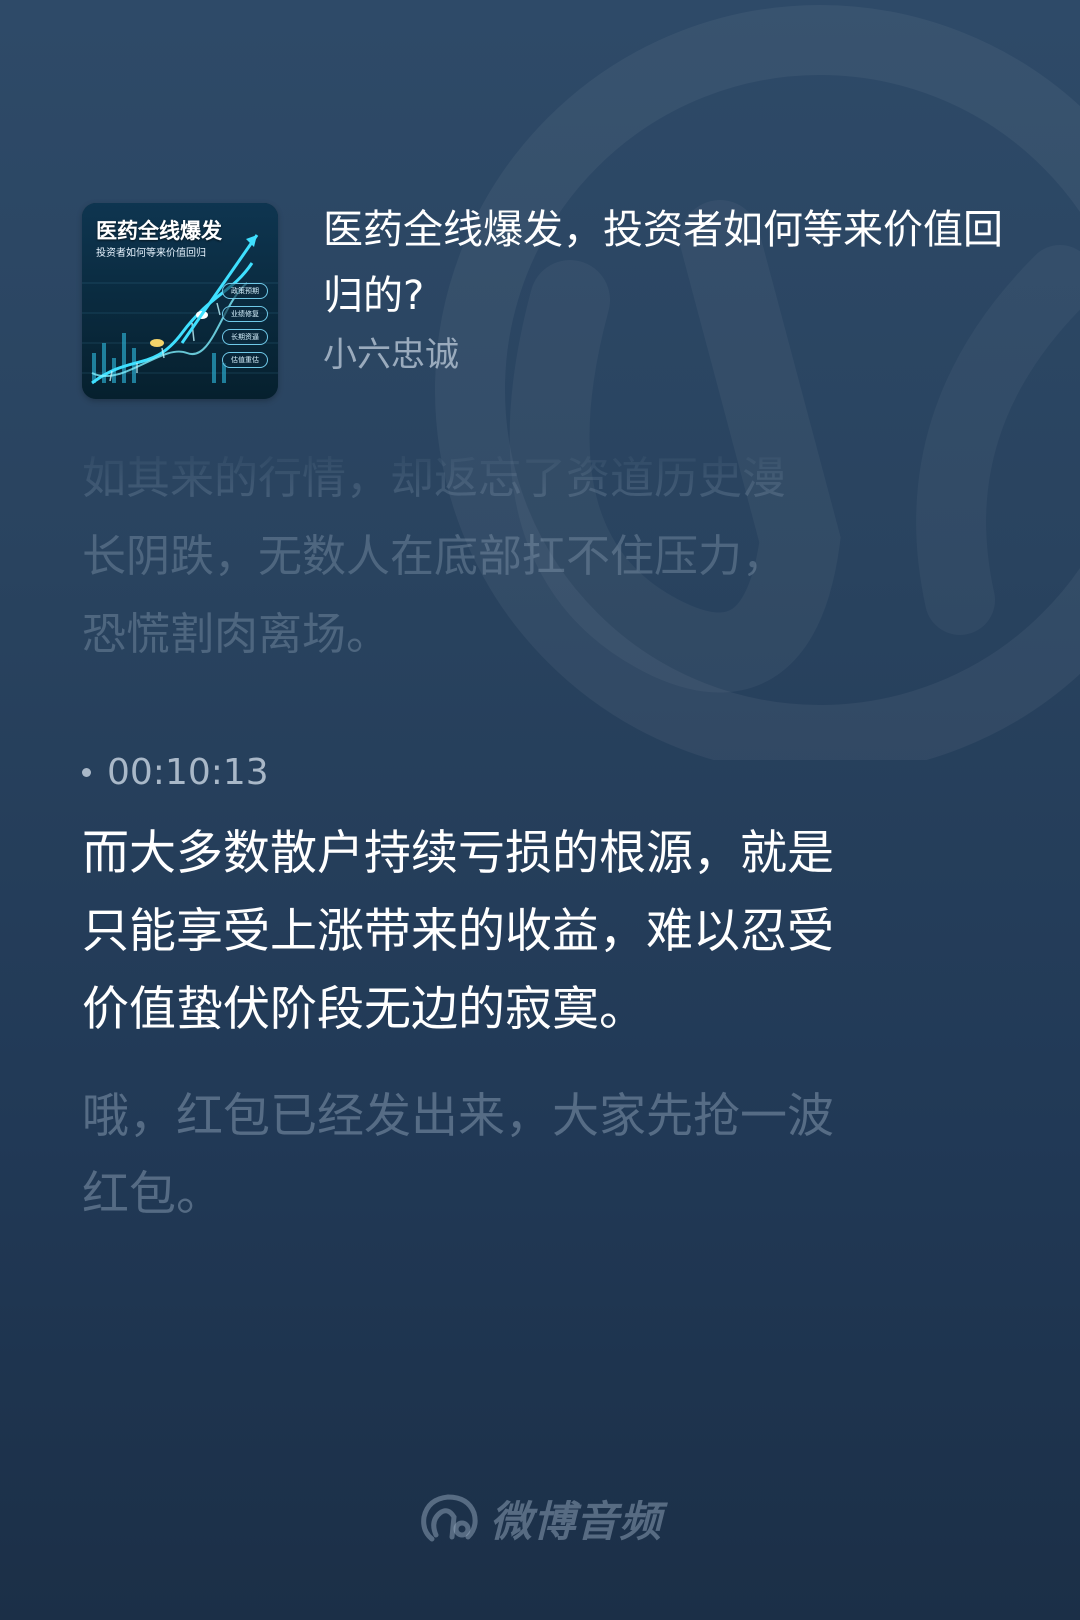 This screenshot has height=1620, width=1080. I want to click on timestamp-label: 00:10:13, so click(188, 772).